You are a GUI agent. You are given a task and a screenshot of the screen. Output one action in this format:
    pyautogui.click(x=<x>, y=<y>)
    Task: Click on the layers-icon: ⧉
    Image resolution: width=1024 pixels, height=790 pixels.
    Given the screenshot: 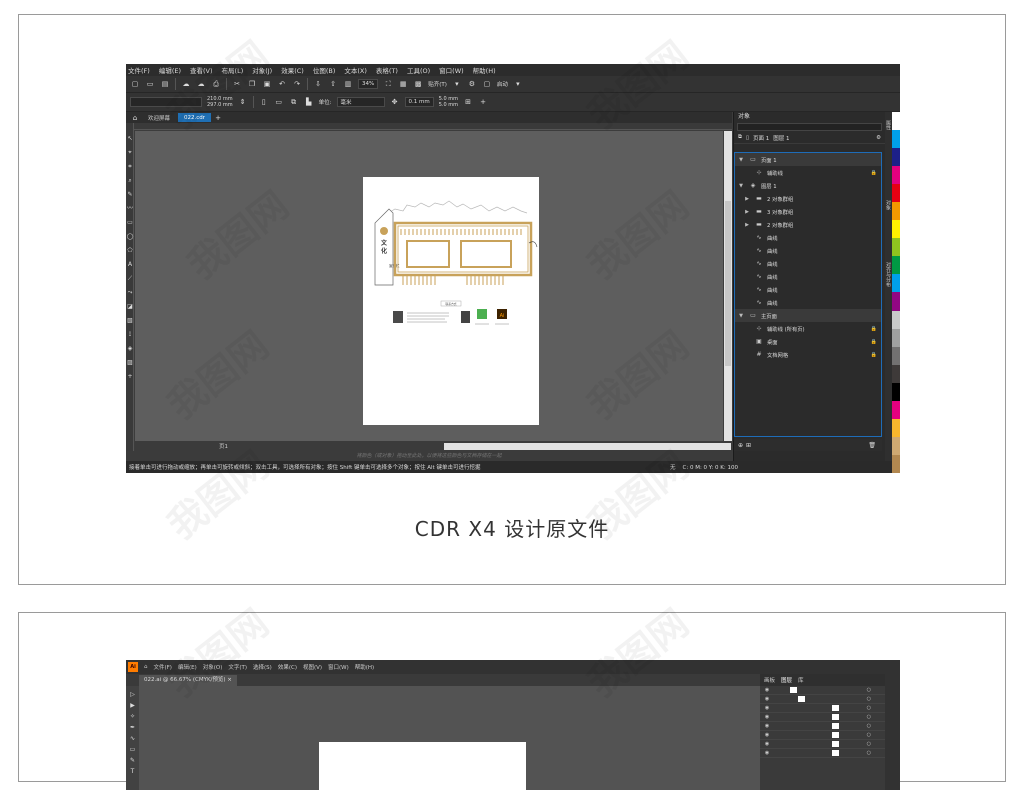 What is the action you would take?
    pyautogui.click(x=740, y=137)
    